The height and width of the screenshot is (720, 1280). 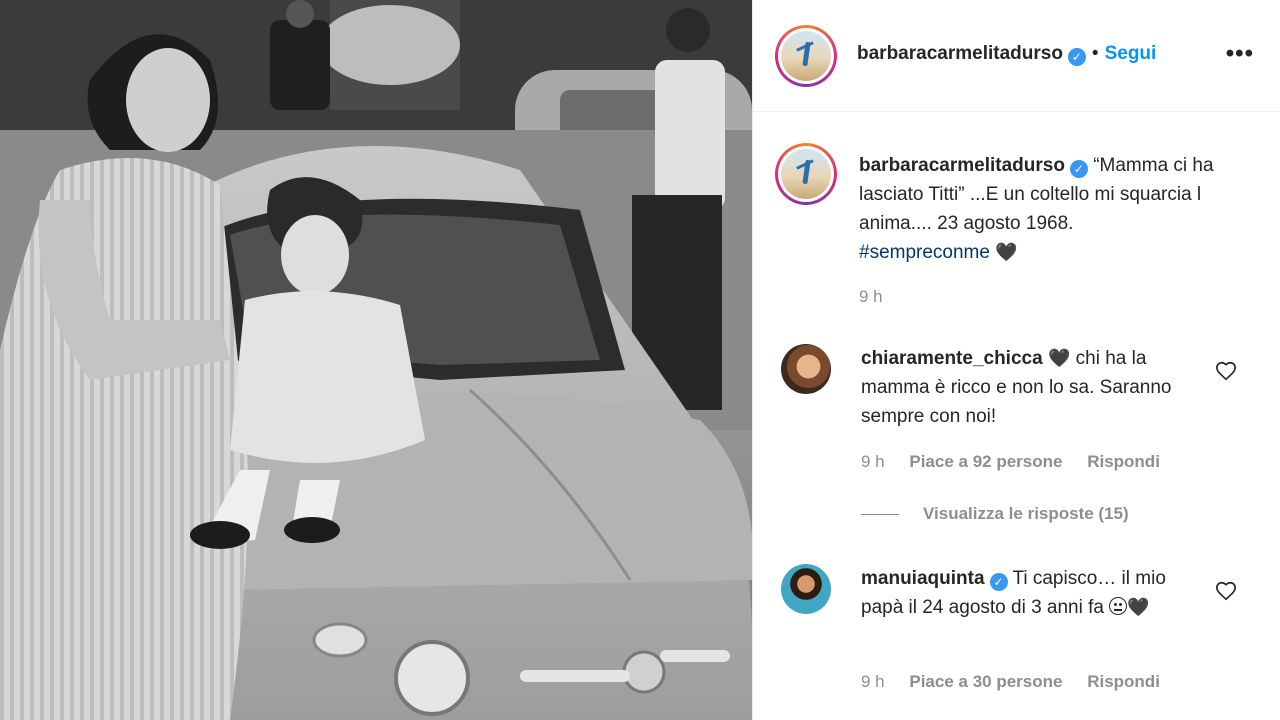 I want to click on caption-username: barbaracarmelitadurso, so click(x=962, y=165).